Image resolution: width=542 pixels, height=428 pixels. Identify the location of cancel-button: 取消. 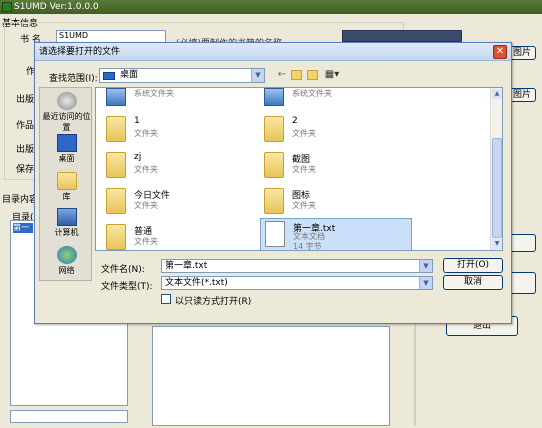
(473, 282).